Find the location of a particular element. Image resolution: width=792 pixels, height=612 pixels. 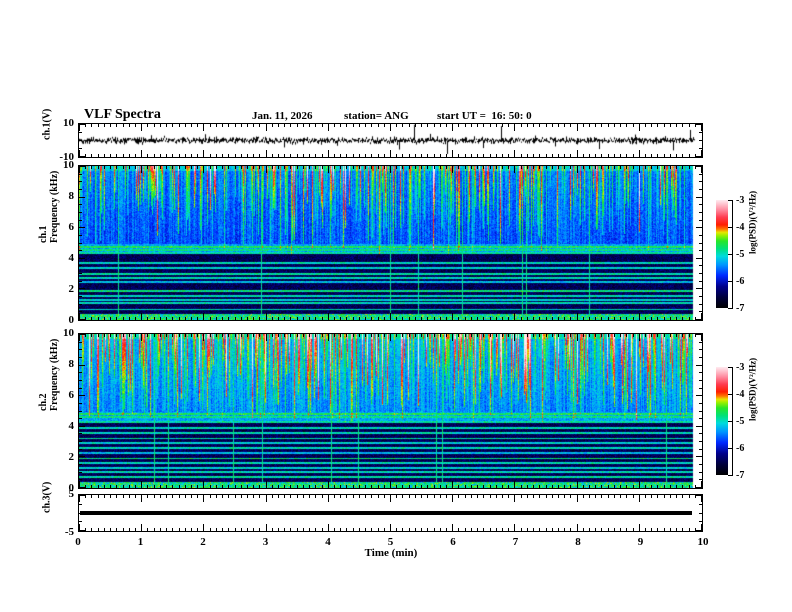

ch3-zero-line is located at coordinates (386, 513).